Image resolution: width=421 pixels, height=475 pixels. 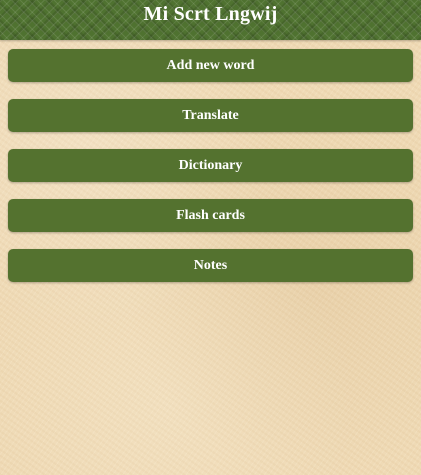 What do you see at coordinates (210, 265) in the screenshot?
I see `notes-button: Notes` at bounding box center [210, 265].